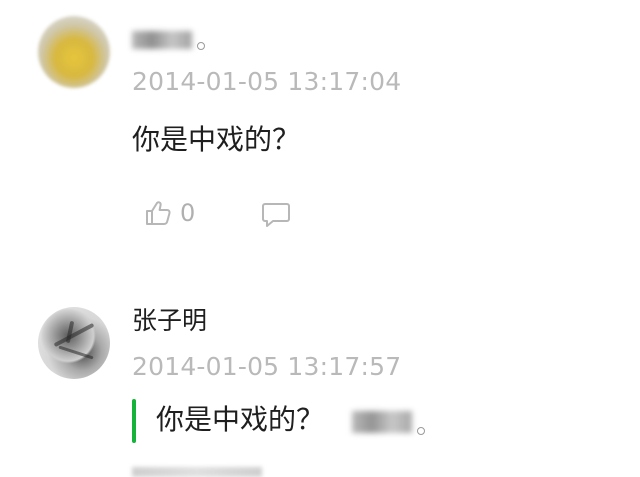  What do you see at coordinates (188, 213) in the screenshot?
I see `like-count: 0` at bounding box center [188, 213].